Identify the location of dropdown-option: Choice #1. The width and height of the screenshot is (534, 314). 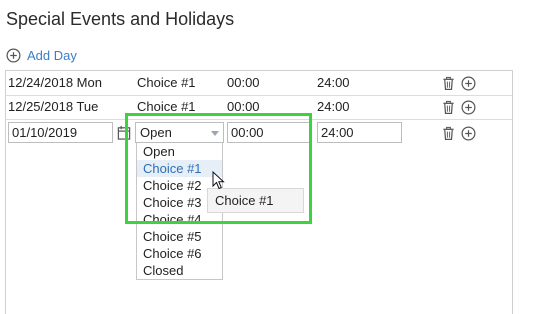
(179, 168).